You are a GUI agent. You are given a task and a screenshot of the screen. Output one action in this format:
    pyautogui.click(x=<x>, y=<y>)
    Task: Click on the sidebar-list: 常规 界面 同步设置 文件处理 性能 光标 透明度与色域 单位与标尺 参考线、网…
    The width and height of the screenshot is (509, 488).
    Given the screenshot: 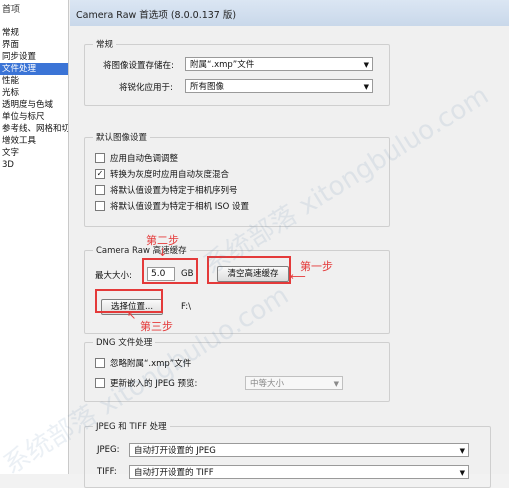 What is the action you would take?
    pyautogui.click(x=34, y=99)
    